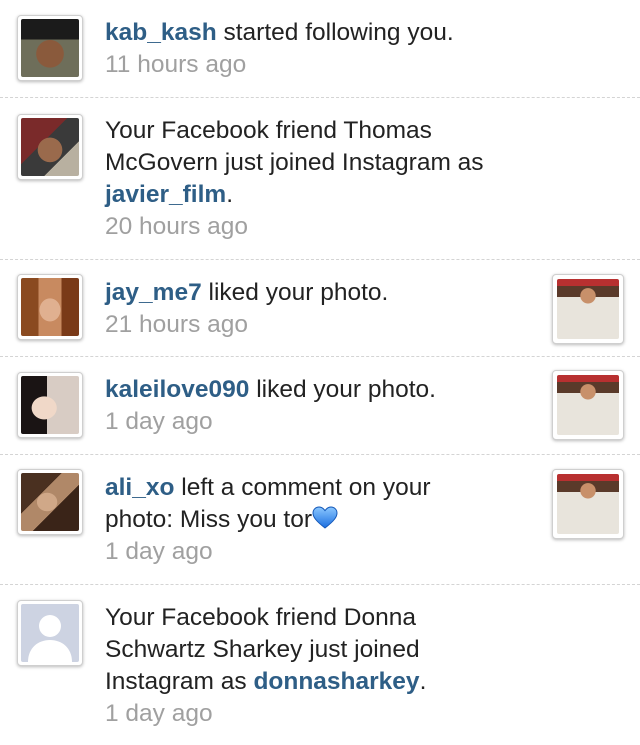  What do you see at coordinates (177, 324) in the screenshot?
I see `timestamp: 21 hours ago` at bounding box center [177, 324].